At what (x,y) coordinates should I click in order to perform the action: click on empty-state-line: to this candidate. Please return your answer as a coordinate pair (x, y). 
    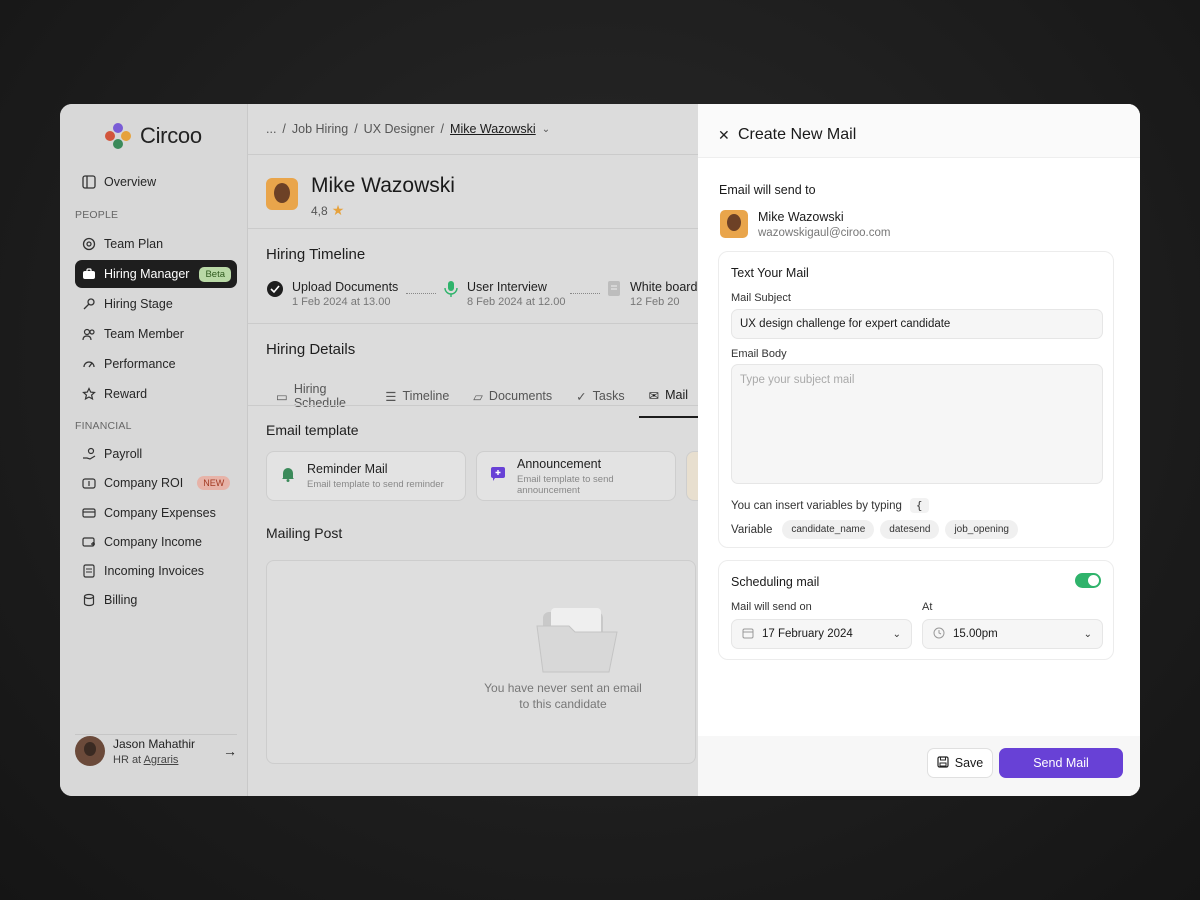
    Looking at the image, I should click on (563, 704).